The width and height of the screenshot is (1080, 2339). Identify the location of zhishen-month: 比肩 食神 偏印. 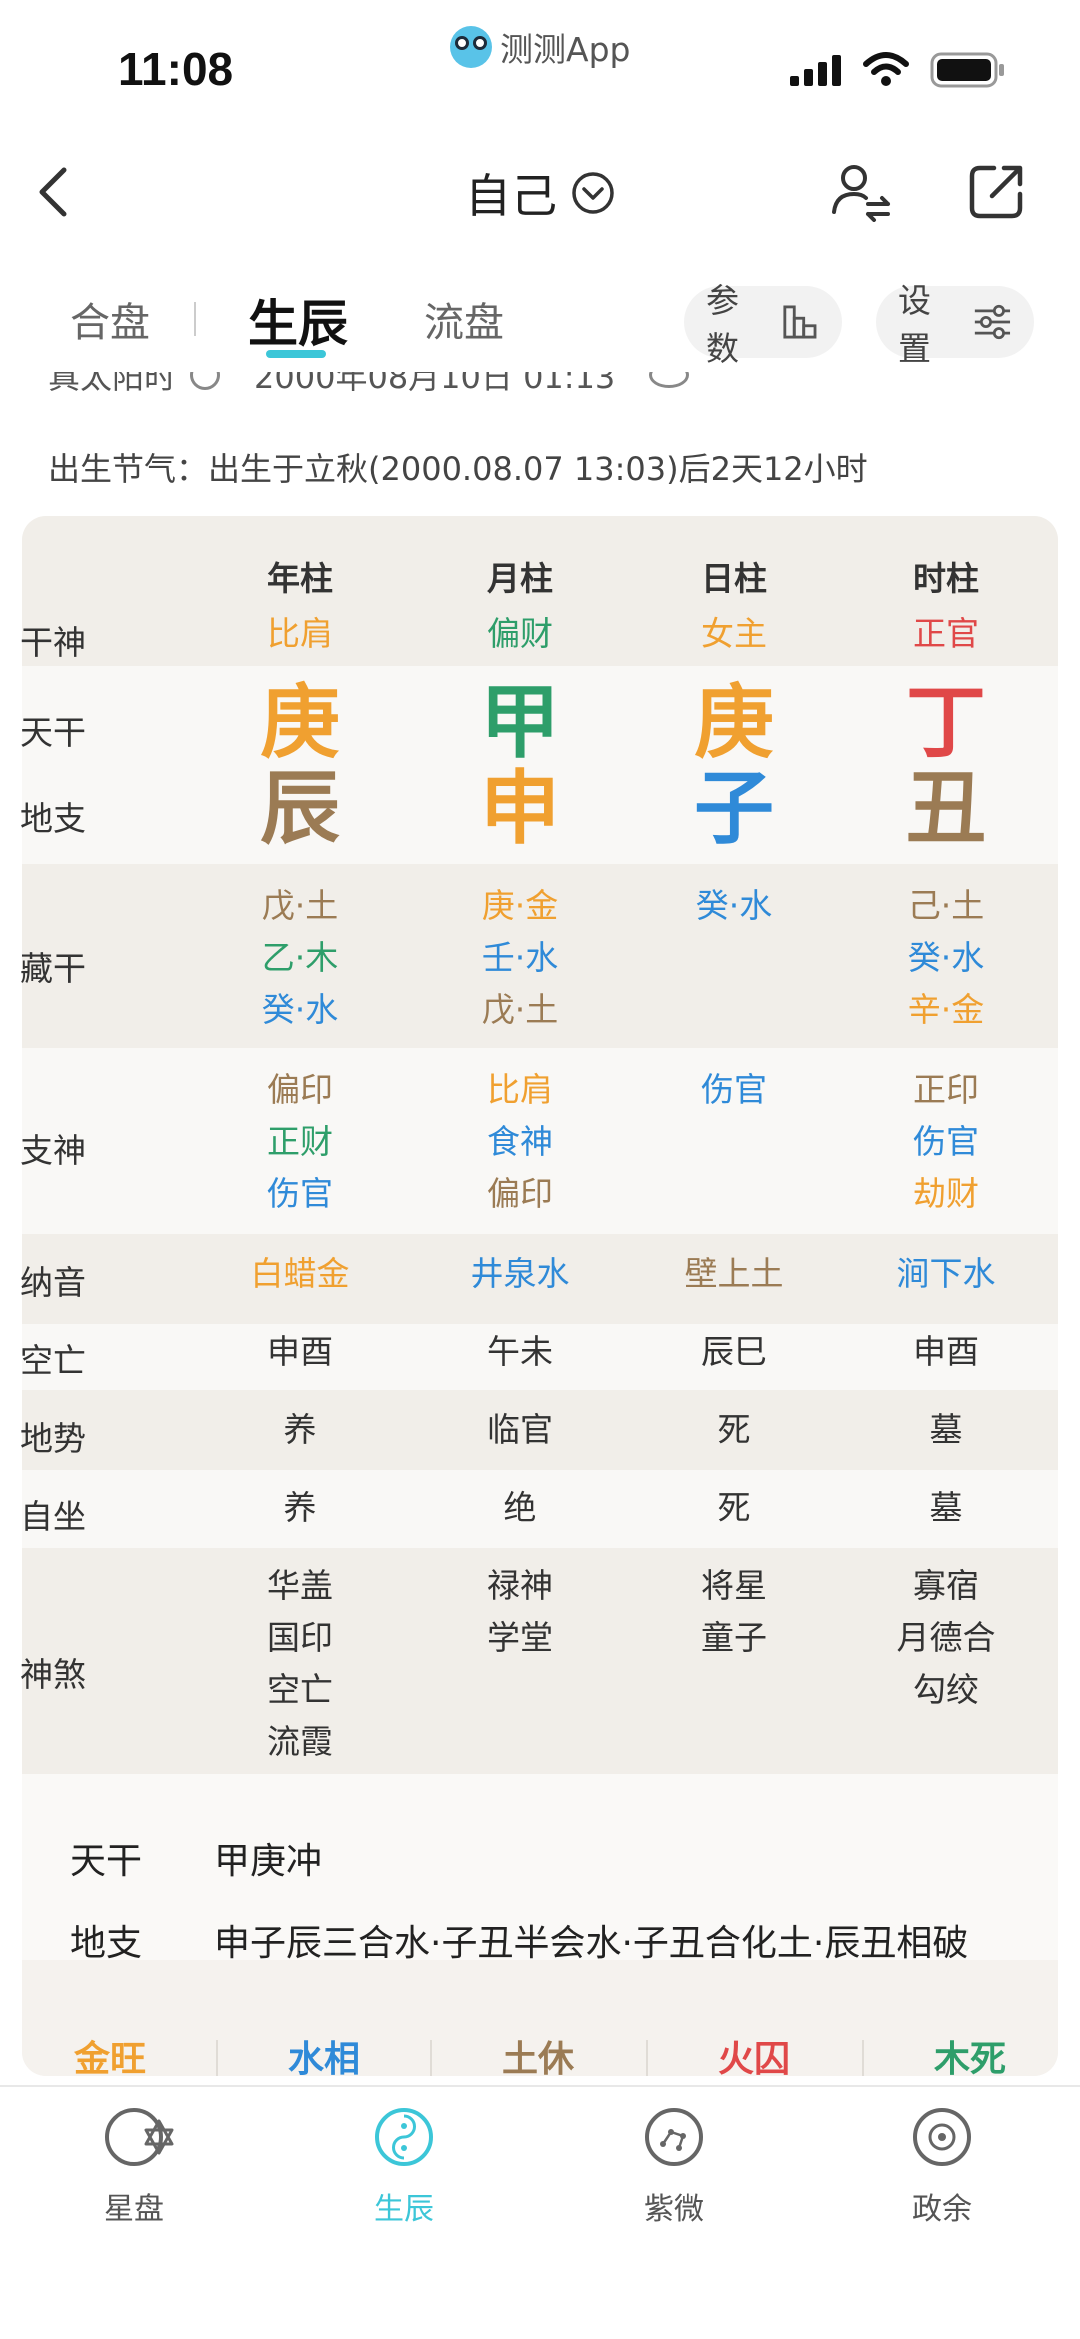
(520, 1142).